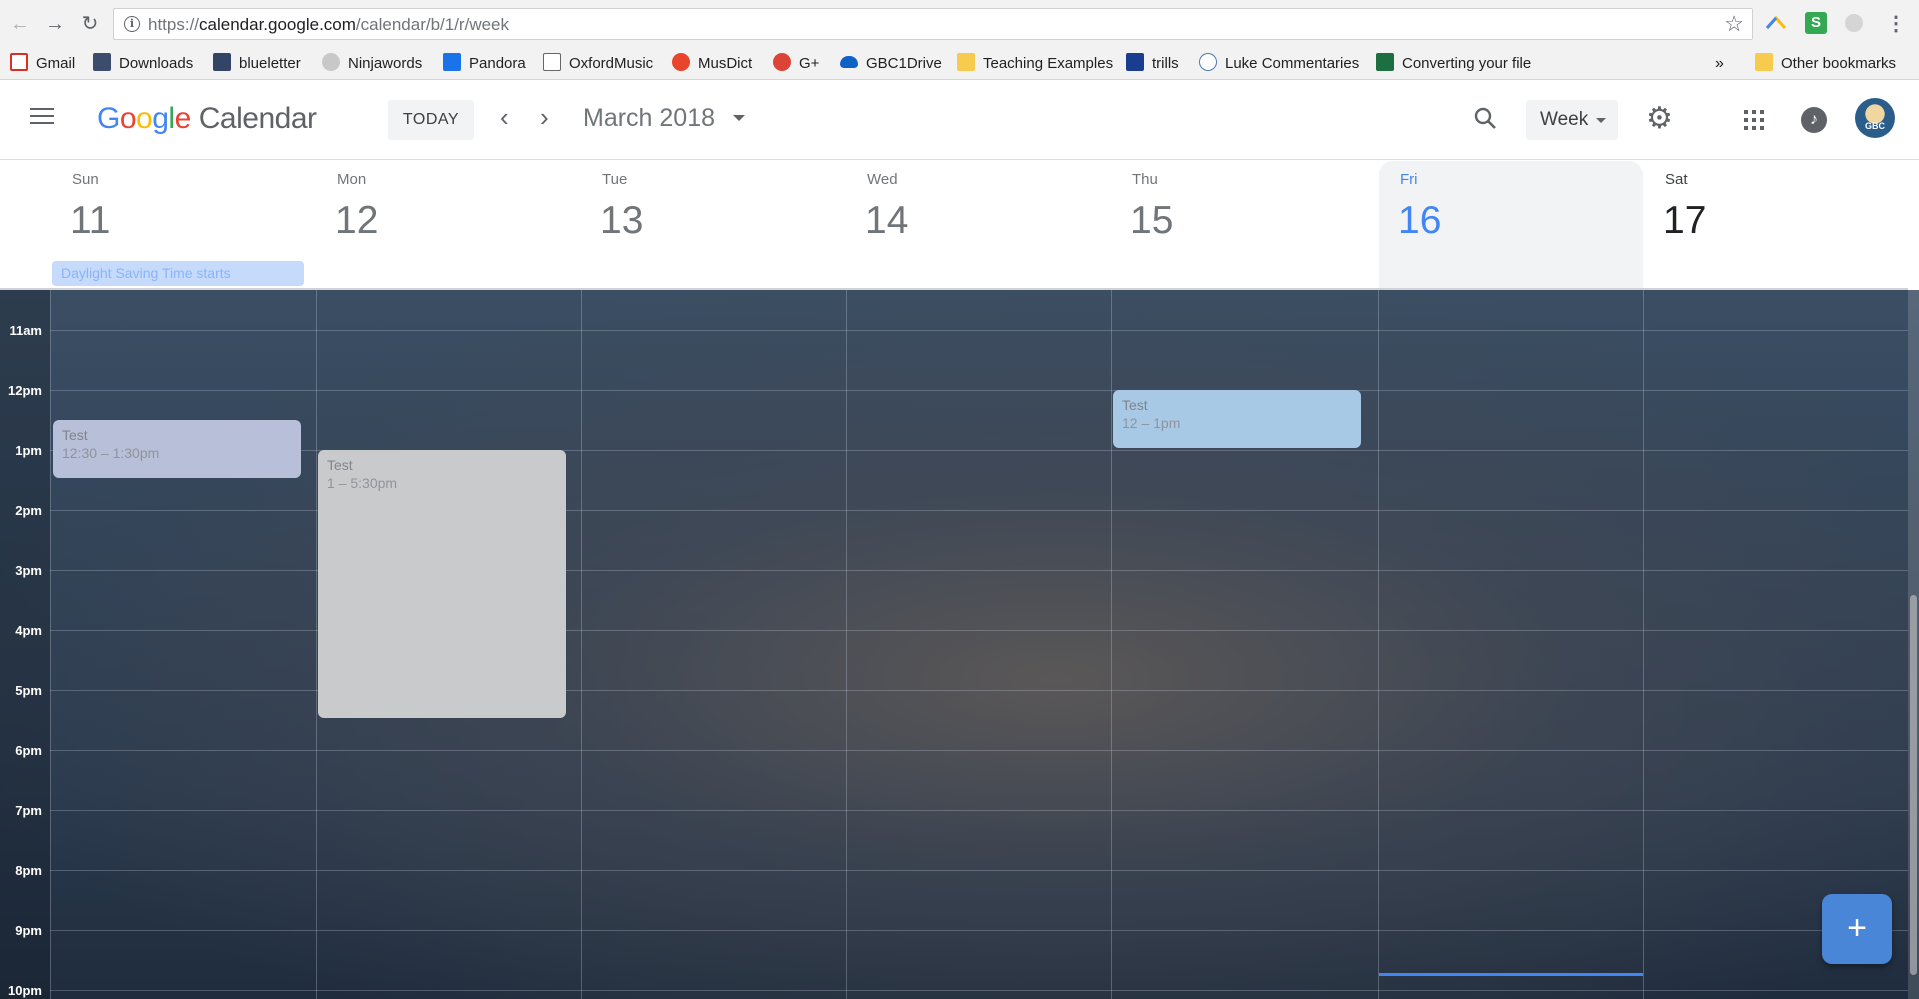  Describe the element at coordinates (712, 64) in the screenshot. I see `bookmark-musdict: MusDict` at that location.